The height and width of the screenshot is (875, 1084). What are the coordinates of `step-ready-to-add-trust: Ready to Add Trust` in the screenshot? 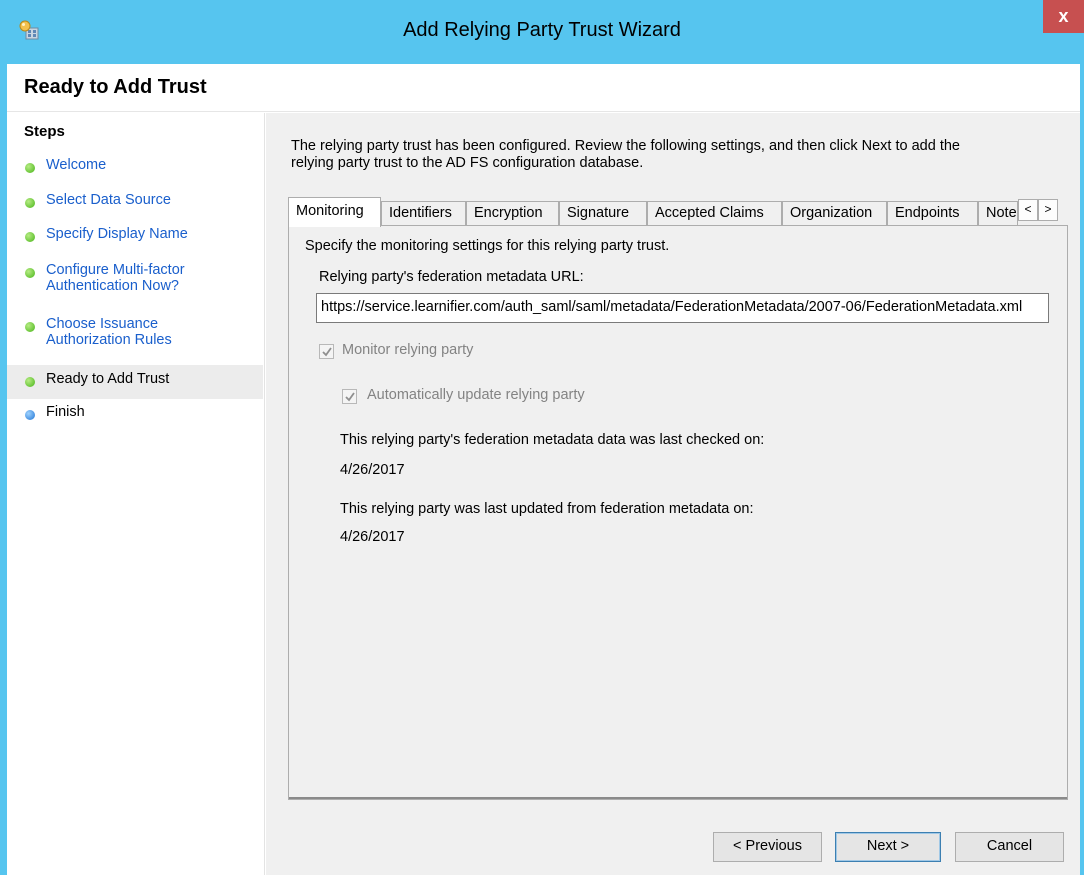 It's located at (135, 382).